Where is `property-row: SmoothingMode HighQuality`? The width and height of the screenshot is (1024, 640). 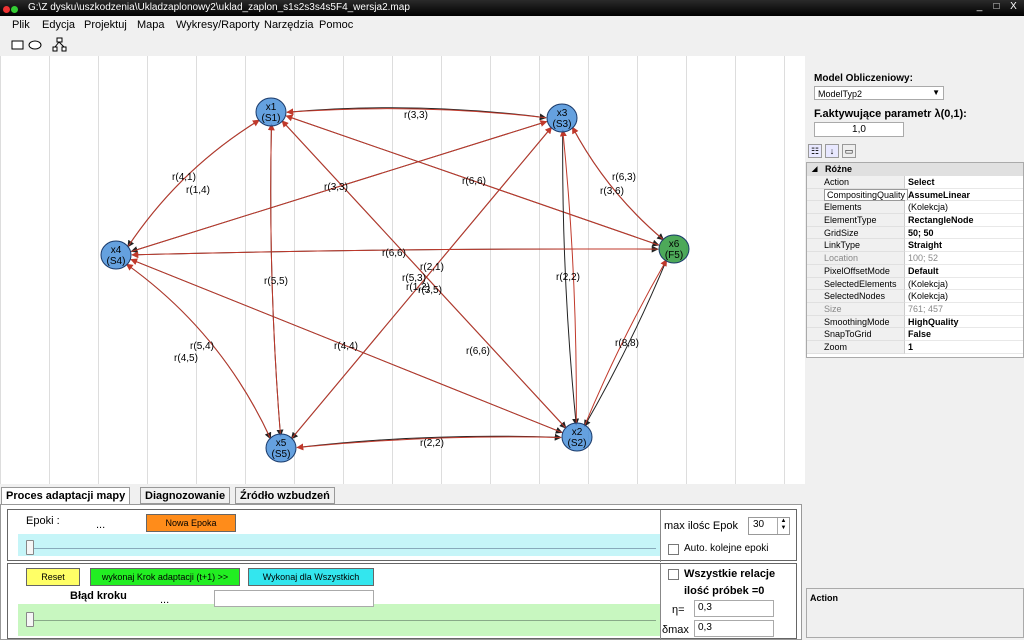 property-row: SmoothingMode HighQuality is located at coordinates (915, 322).